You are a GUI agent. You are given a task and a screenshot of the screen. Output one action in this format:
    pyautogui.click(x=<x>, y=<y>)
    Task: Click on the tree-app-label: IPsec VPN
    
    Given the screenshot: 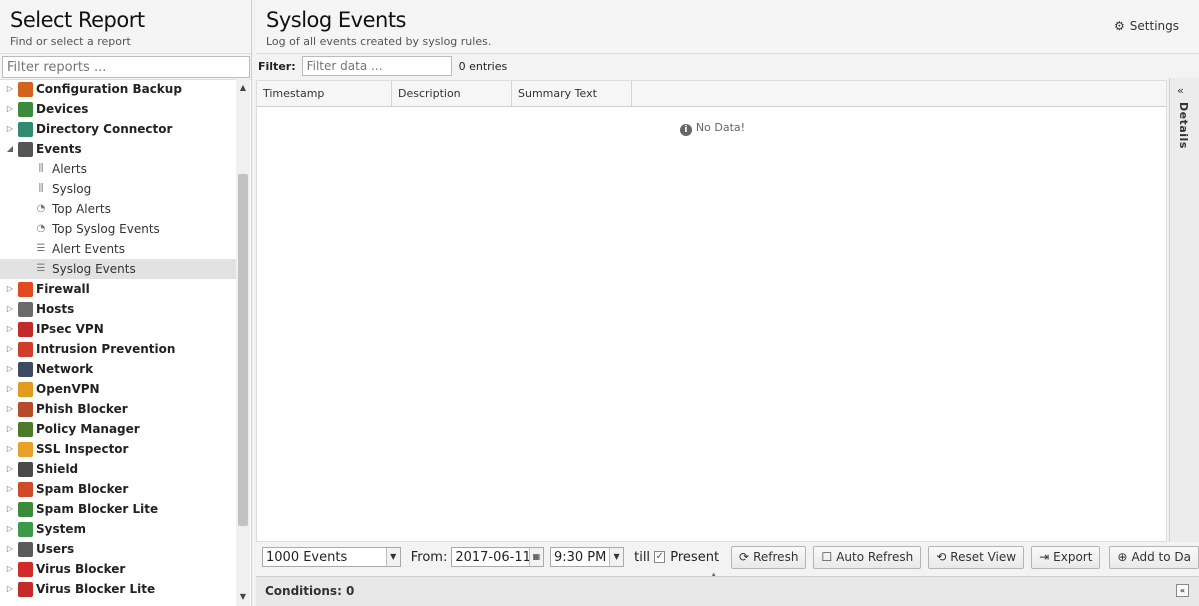 What is the action you would take?
    pyautogui.click(x=70, y=329)
    